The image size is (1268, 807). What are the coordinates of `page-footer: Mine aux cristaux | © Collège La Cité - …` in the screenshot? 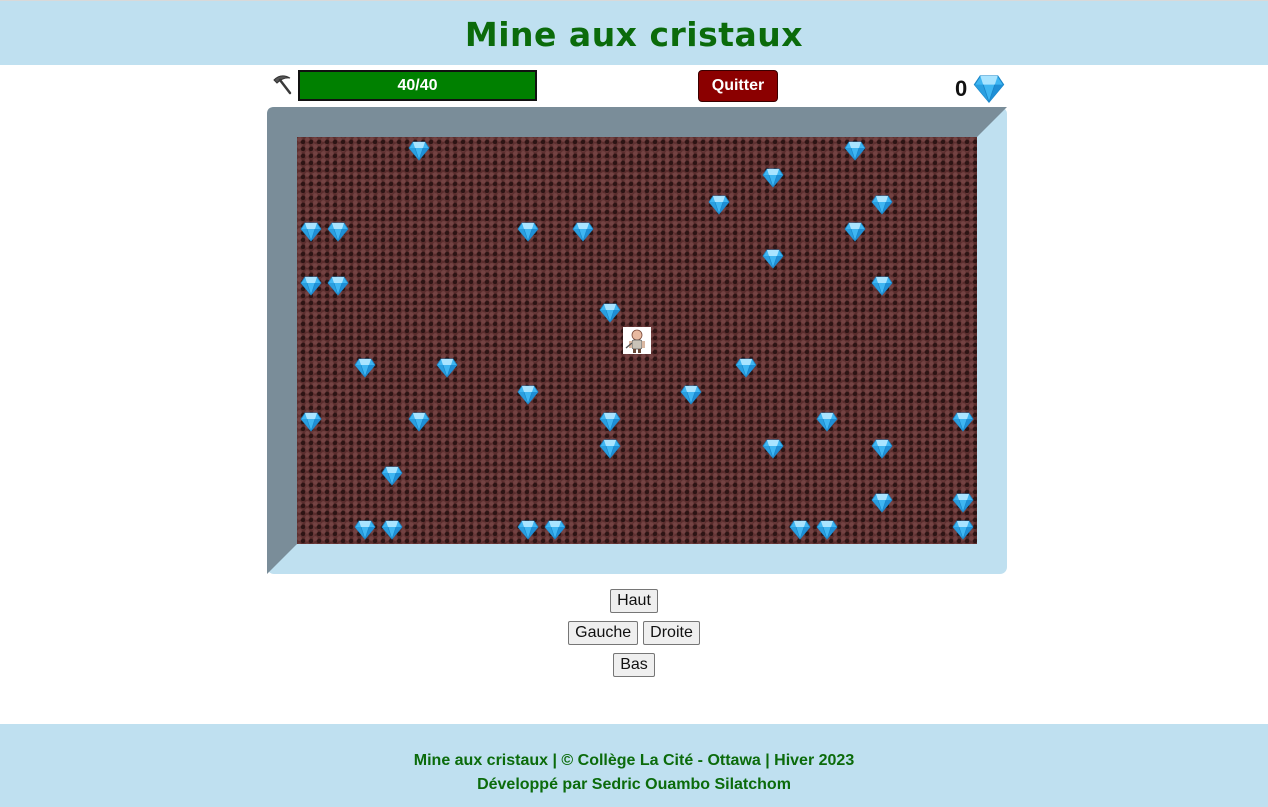 It's located at (634, 765).